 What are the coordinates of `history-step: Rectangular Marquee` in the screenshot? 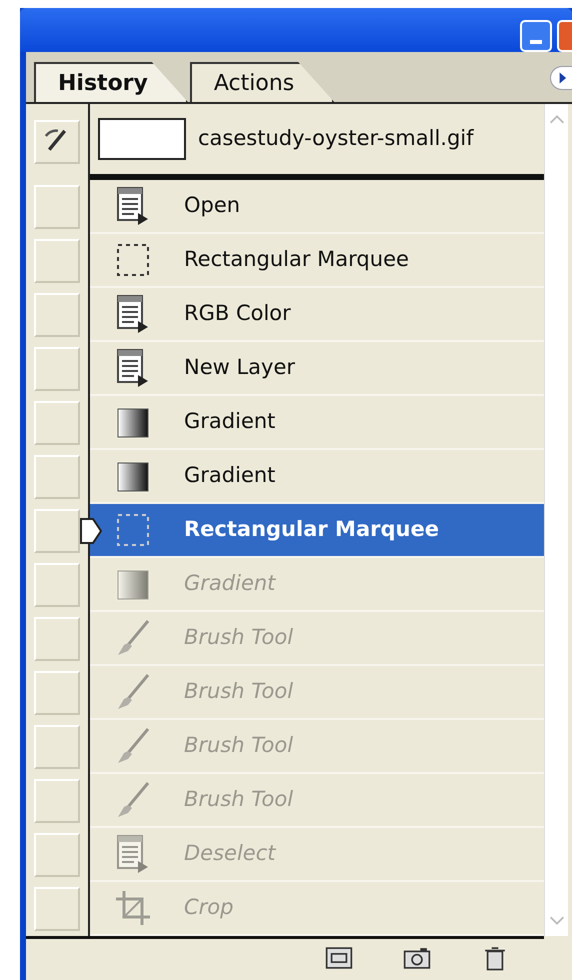 It's located at (317, 261).